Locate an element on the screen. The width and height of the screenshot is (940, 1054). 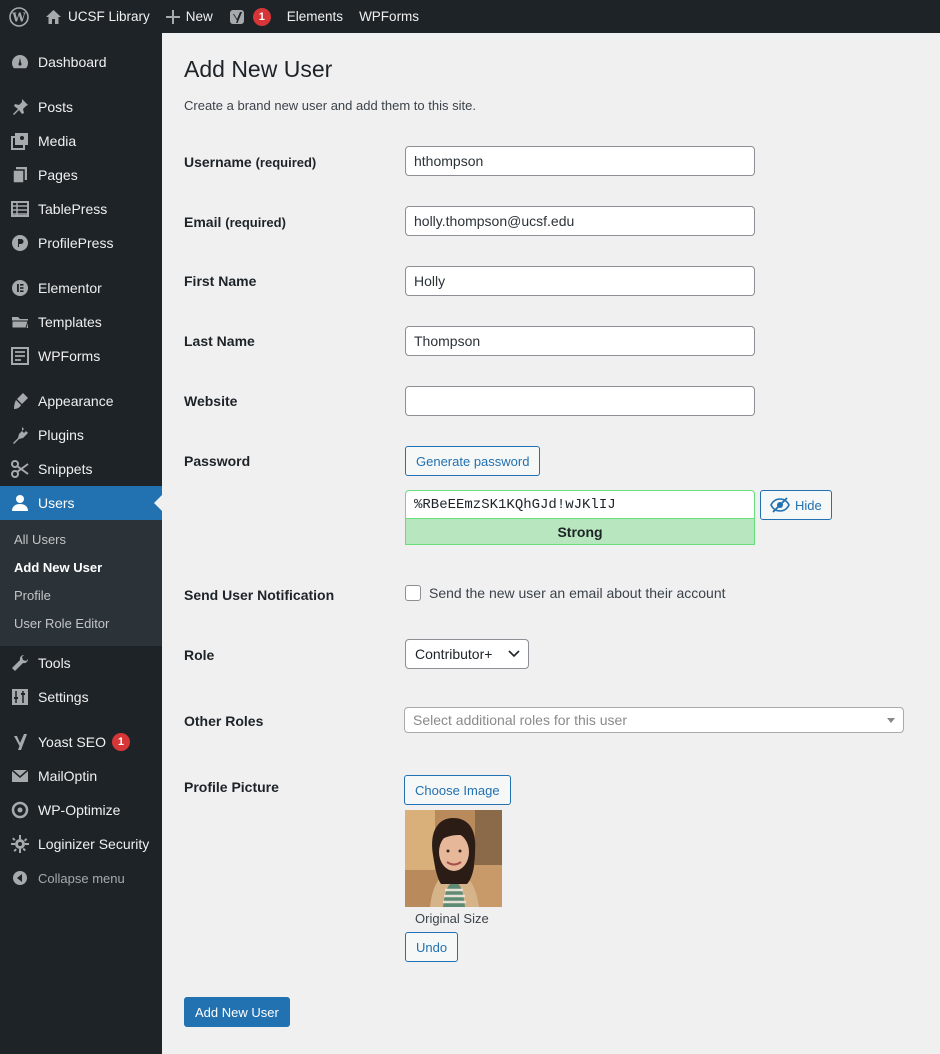
role-select-value: Contributor+ is located at coordinates (454, 654).